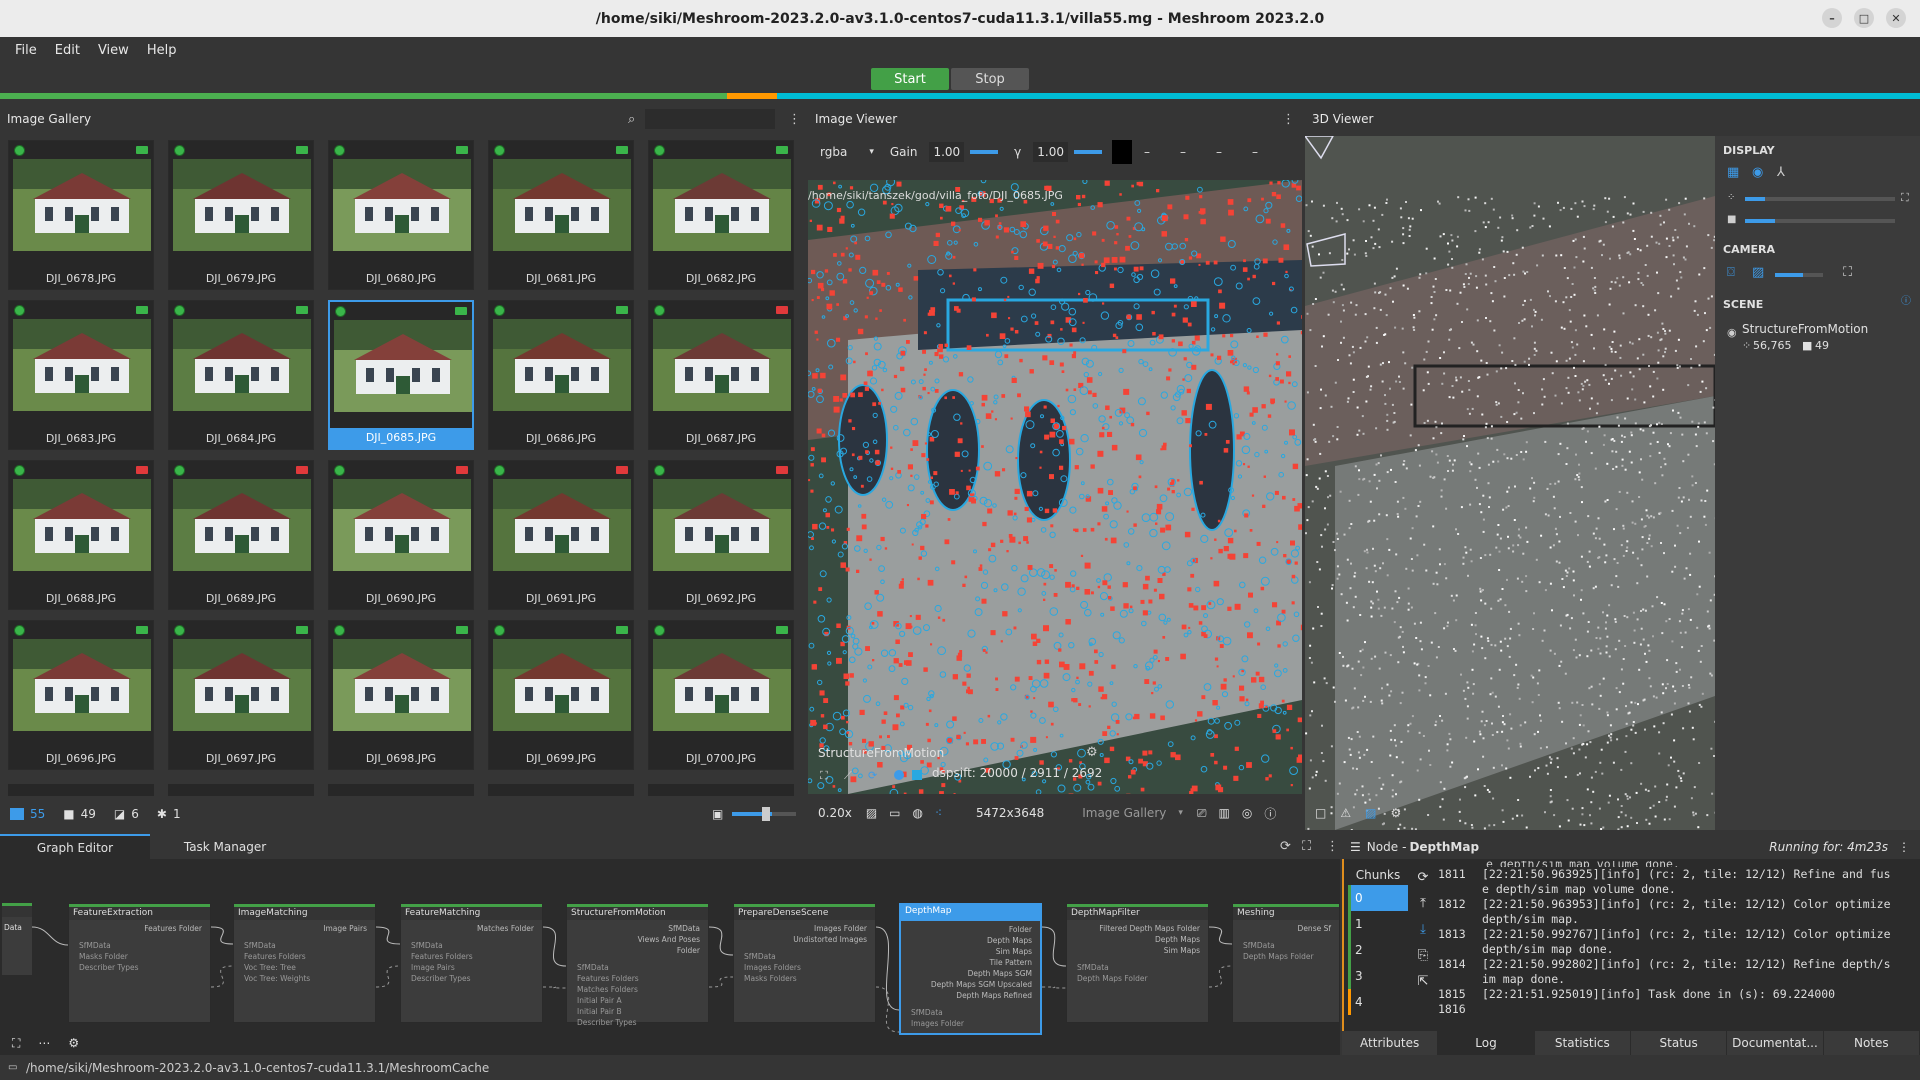 The image size is (1920, 1080). What do you see at coordinates (1288, 119) in the screenshot?
I see `more-options-icon: ⋮` at bounding box center [1288, 119].